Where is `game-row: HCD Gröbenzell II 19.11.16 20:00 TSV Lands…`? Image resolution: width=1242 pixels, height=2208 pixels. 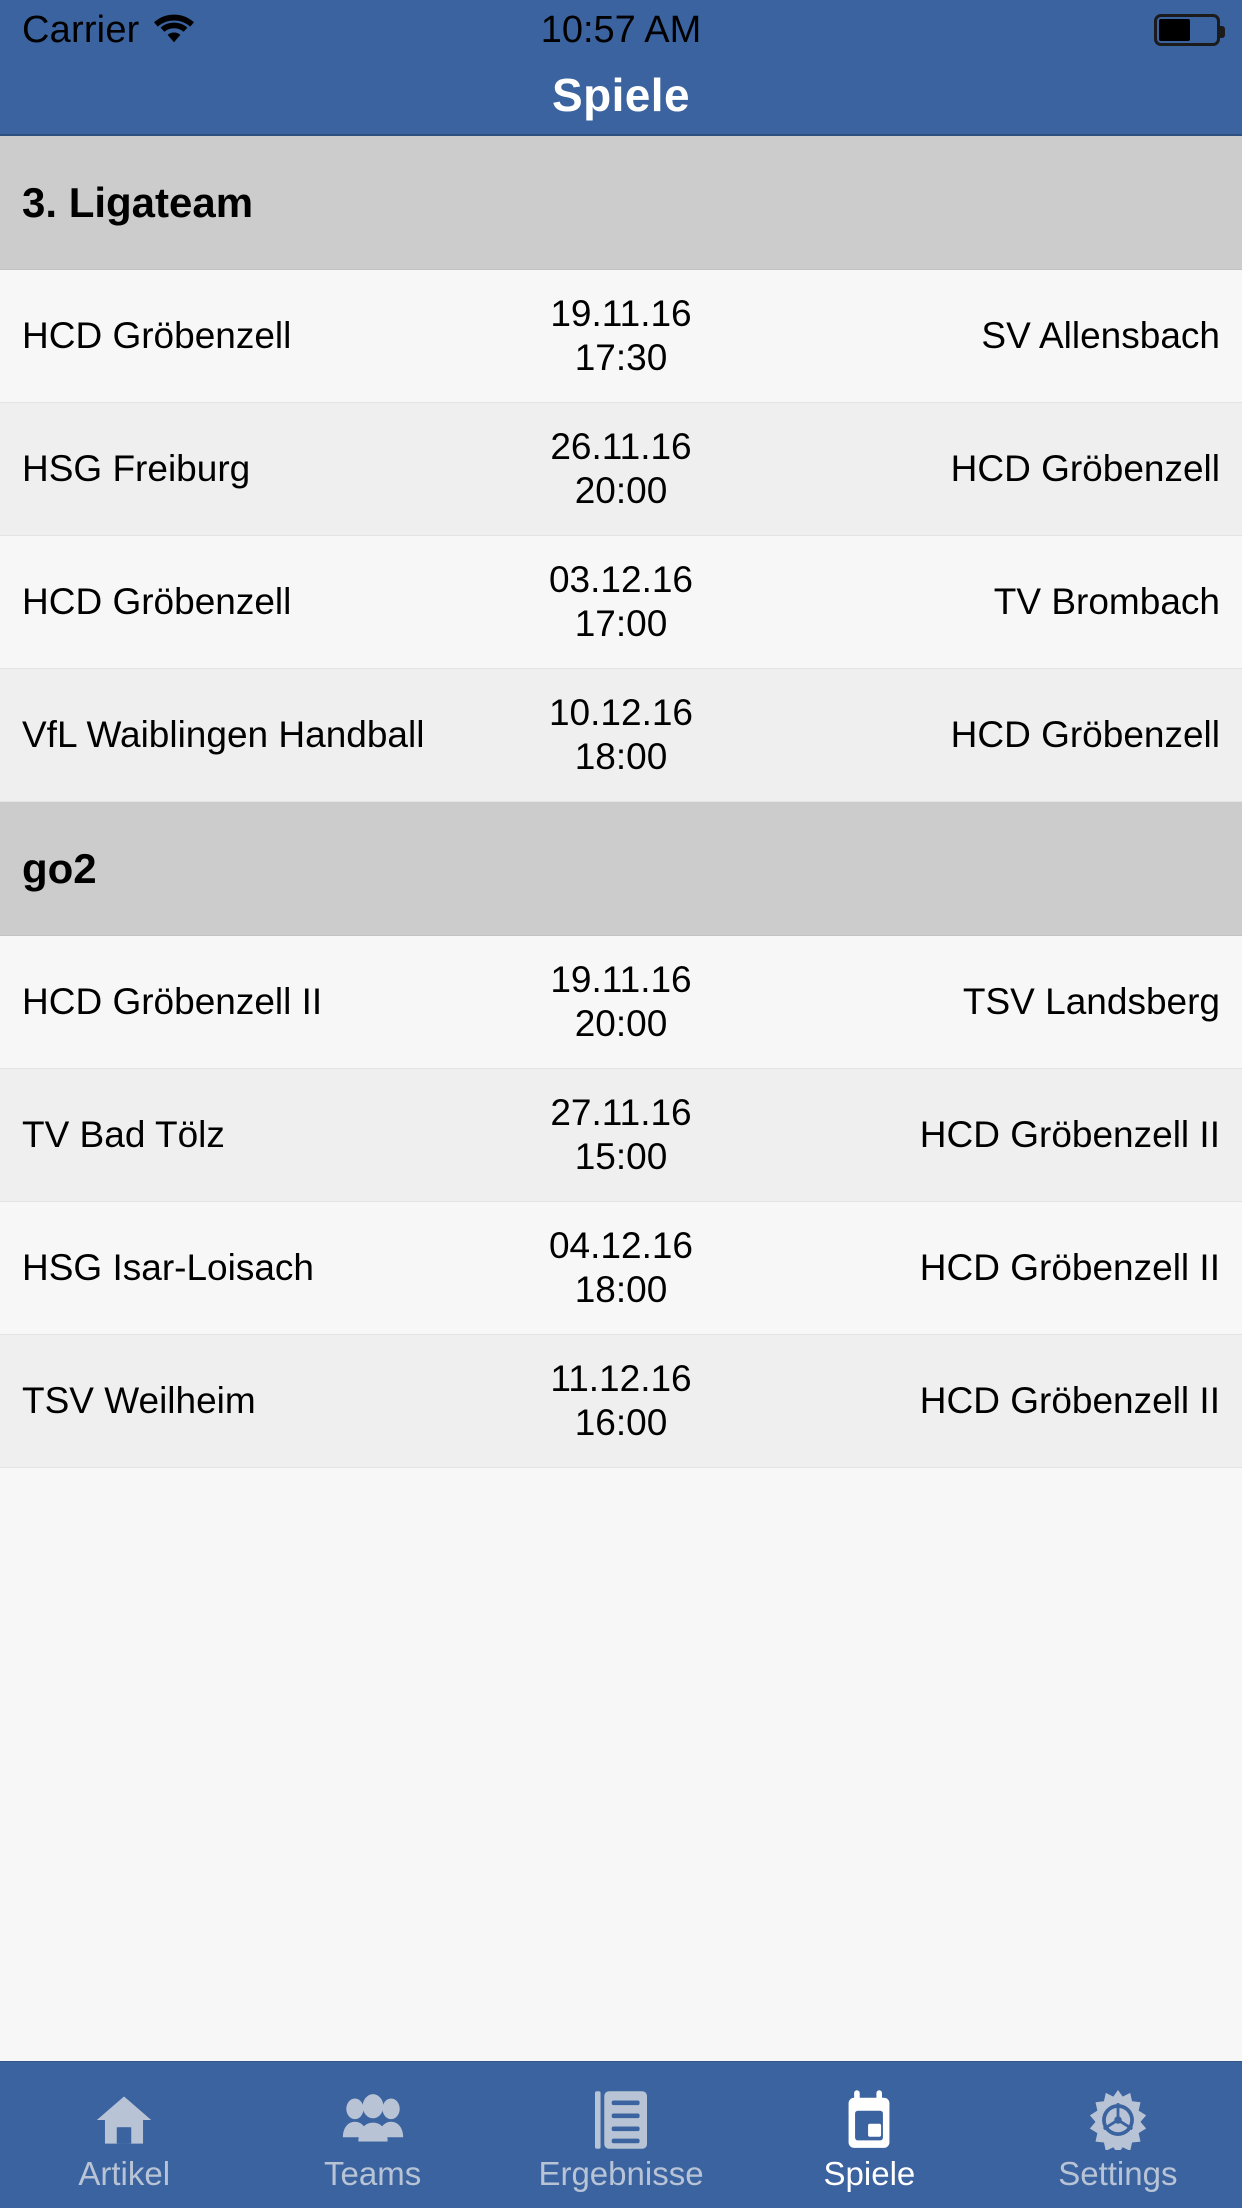
game-row: HCD Gröbenzell II 19.11.16 20:00 TSV Lands… is located at coordinates (621, 1002).